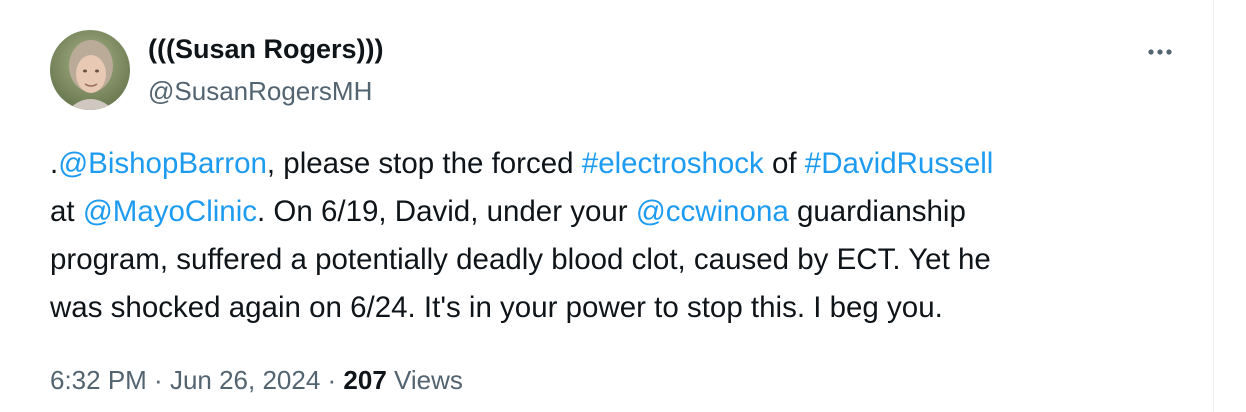 The height and width of the screenshot is (412, 1246). I want to click on tweet-text-segment: guardianship, so click(877, 211).